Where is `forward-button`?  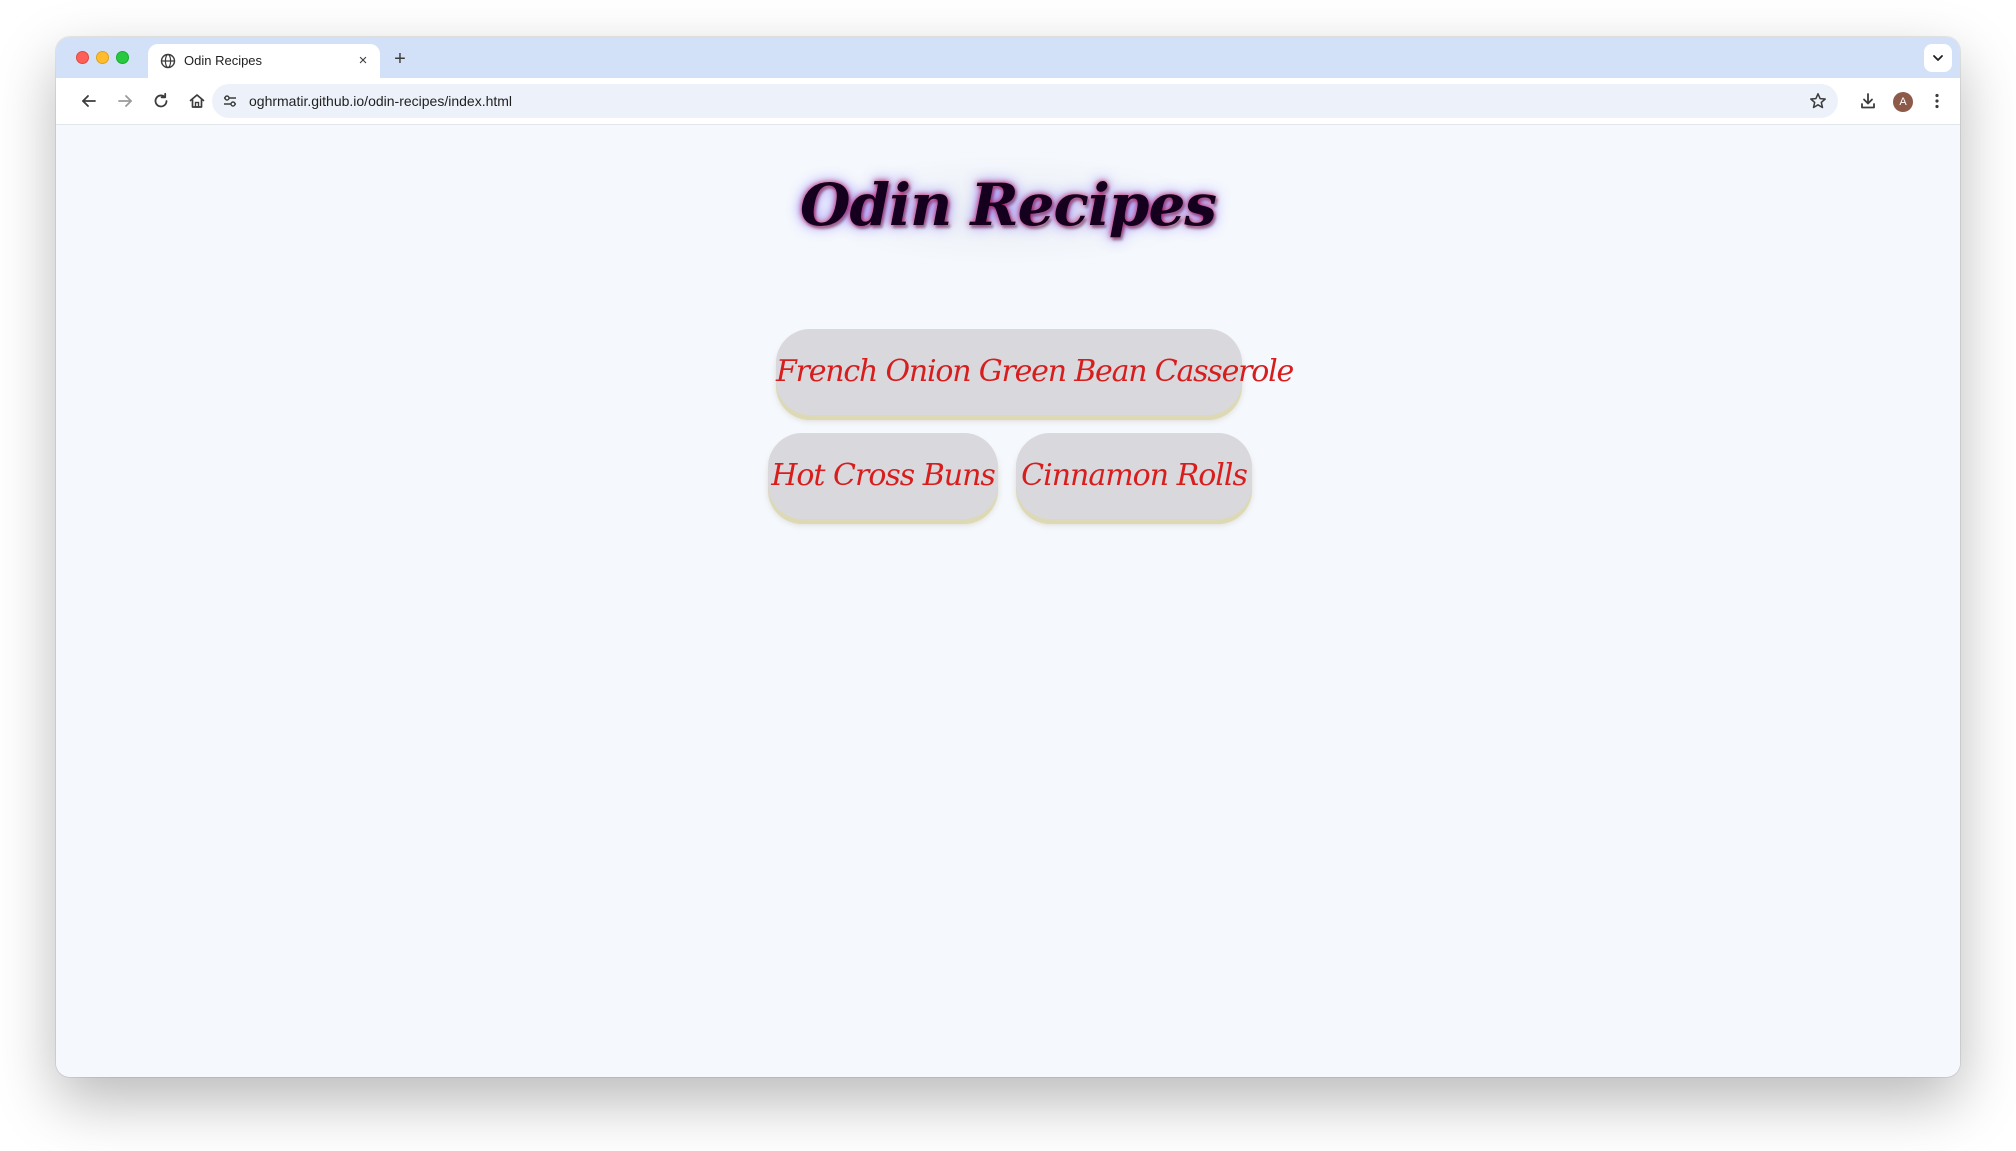
forward-button is located at coordinates (125, 101).